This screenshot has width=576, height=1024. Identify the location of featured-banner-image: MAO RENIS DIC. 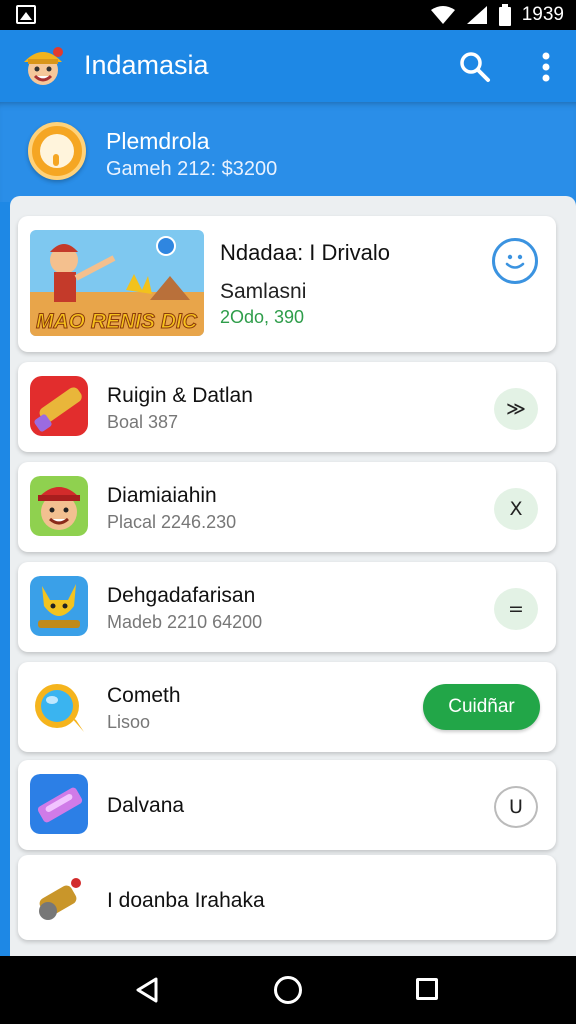
(117, 283).